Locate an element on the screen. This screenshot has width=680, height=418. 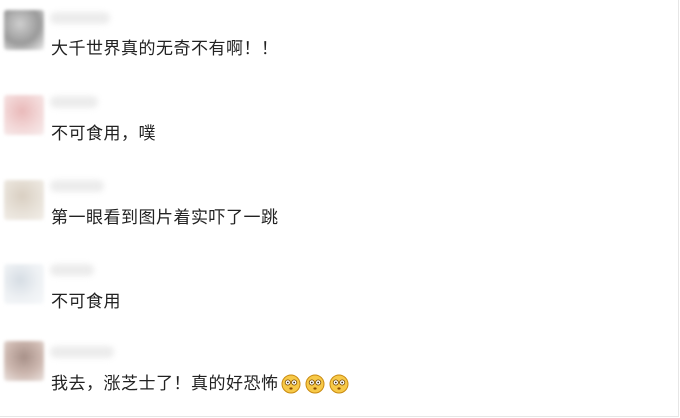
comment-text: 第一眼看到图片着实吓了一跳 is located at coordinates (165, 218).